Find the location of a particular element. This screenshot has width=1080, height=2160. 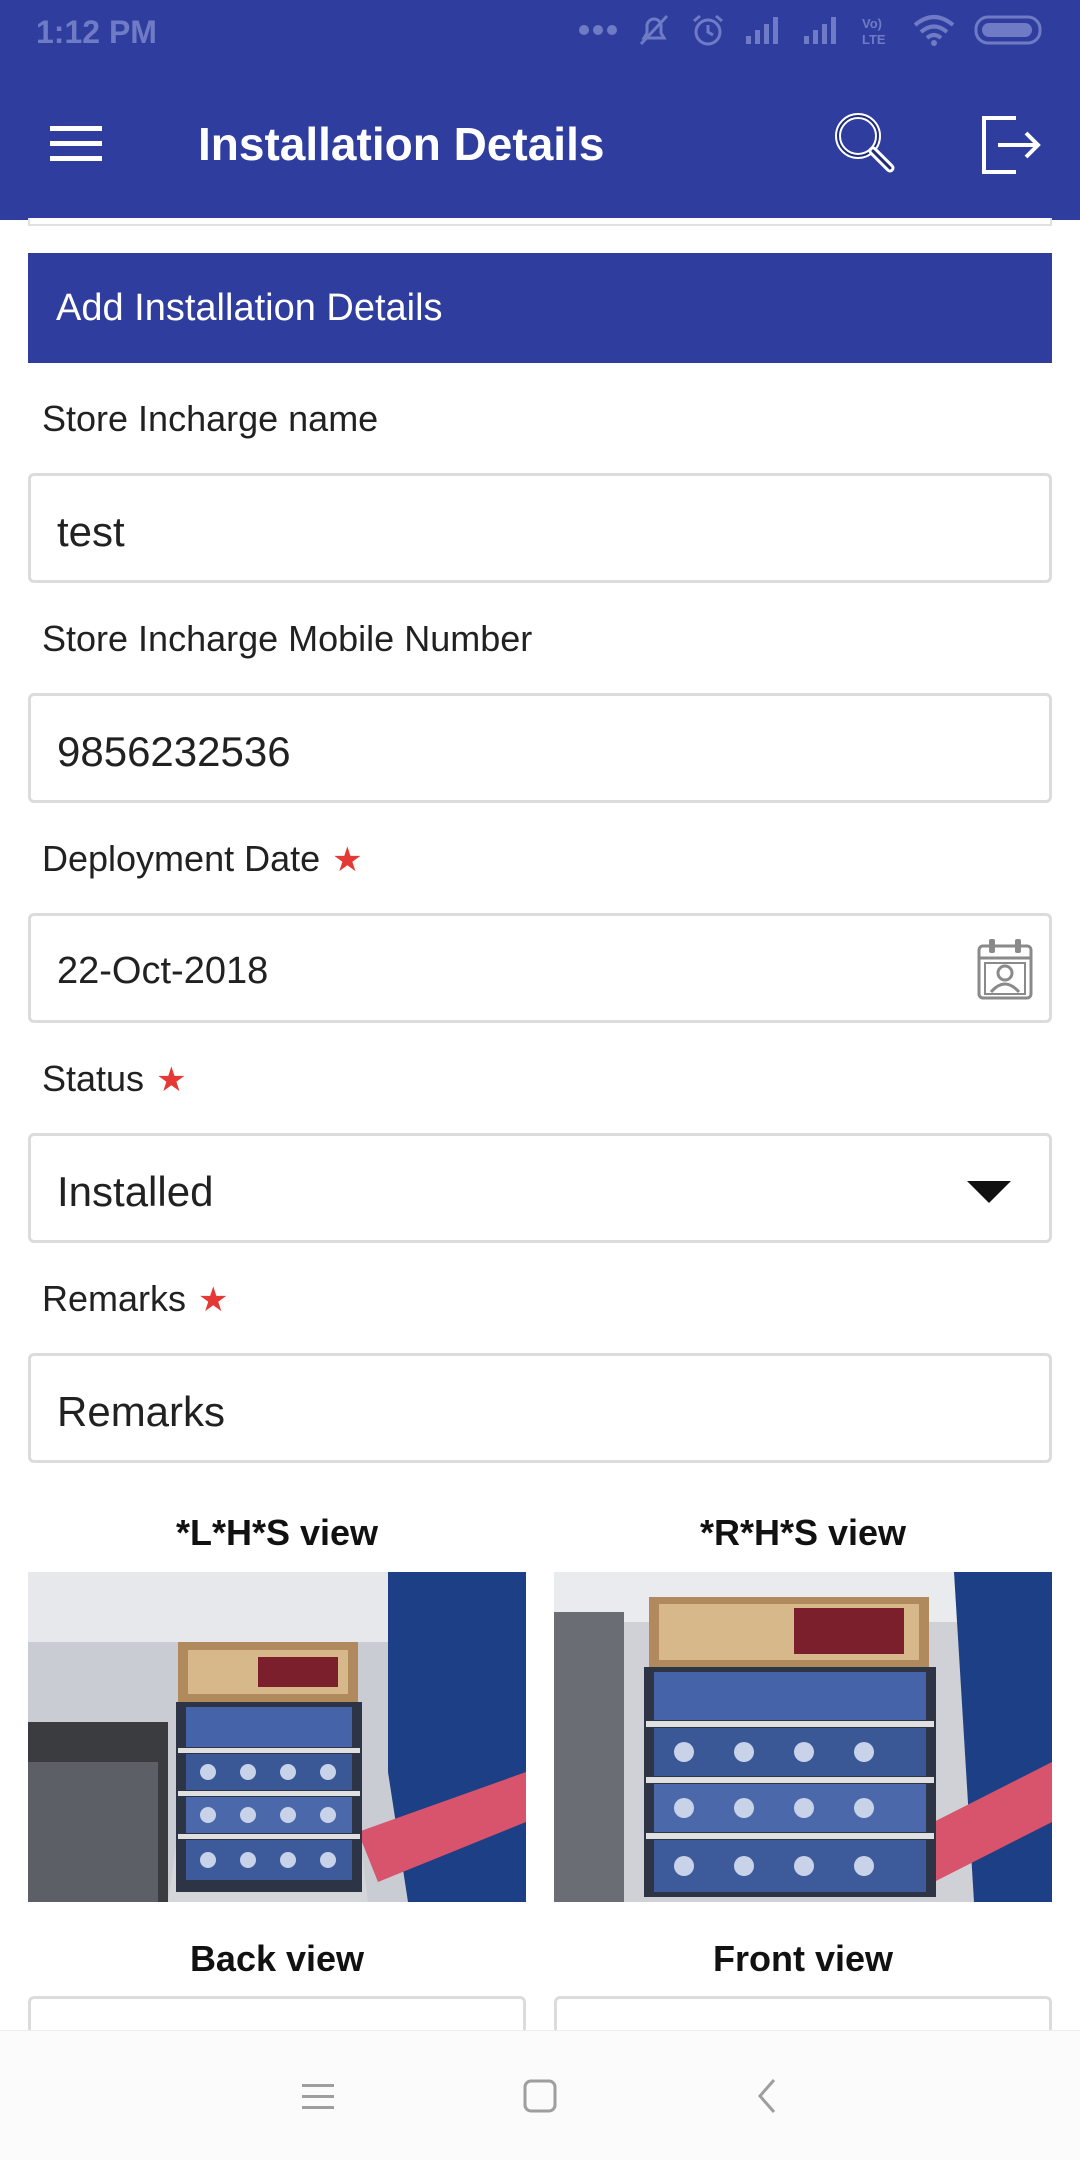

calendar-button is located at coordinates (1006, 971).